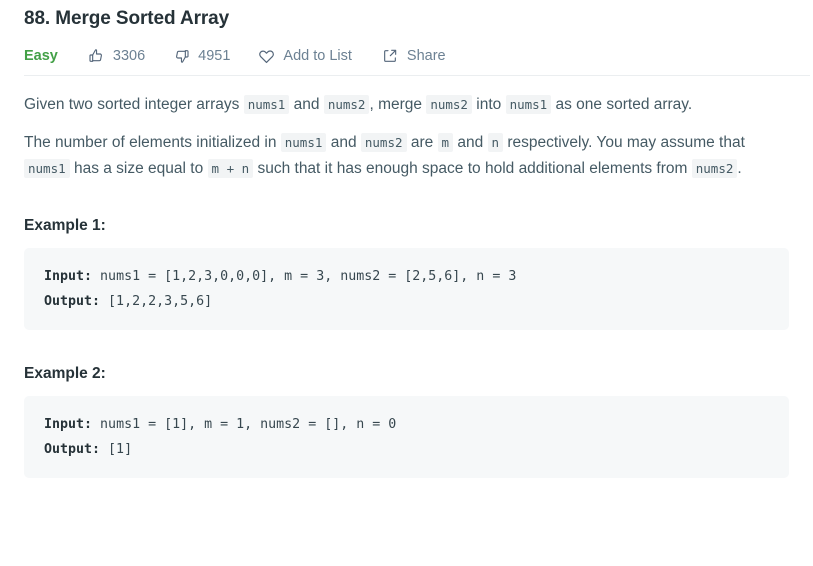  I want to click on example-2-output-value: [1], so click(116, 449).